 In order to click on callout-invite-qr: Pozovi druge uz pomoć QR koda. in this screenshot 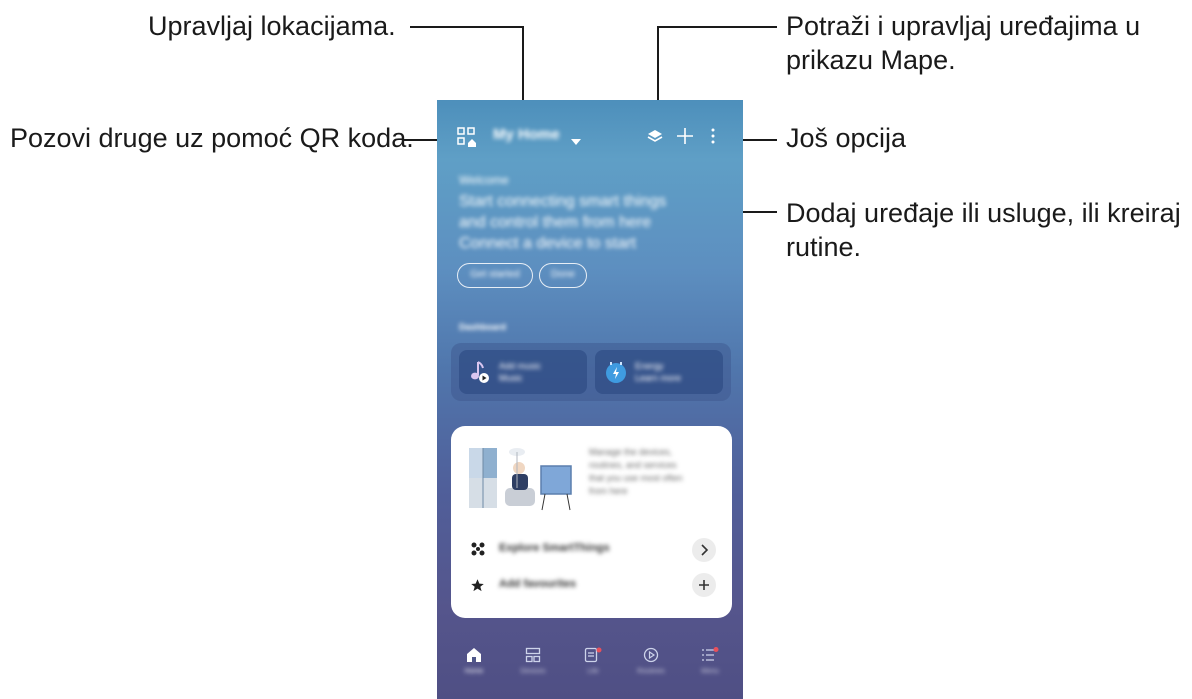, I will do `click(212, 138)`.